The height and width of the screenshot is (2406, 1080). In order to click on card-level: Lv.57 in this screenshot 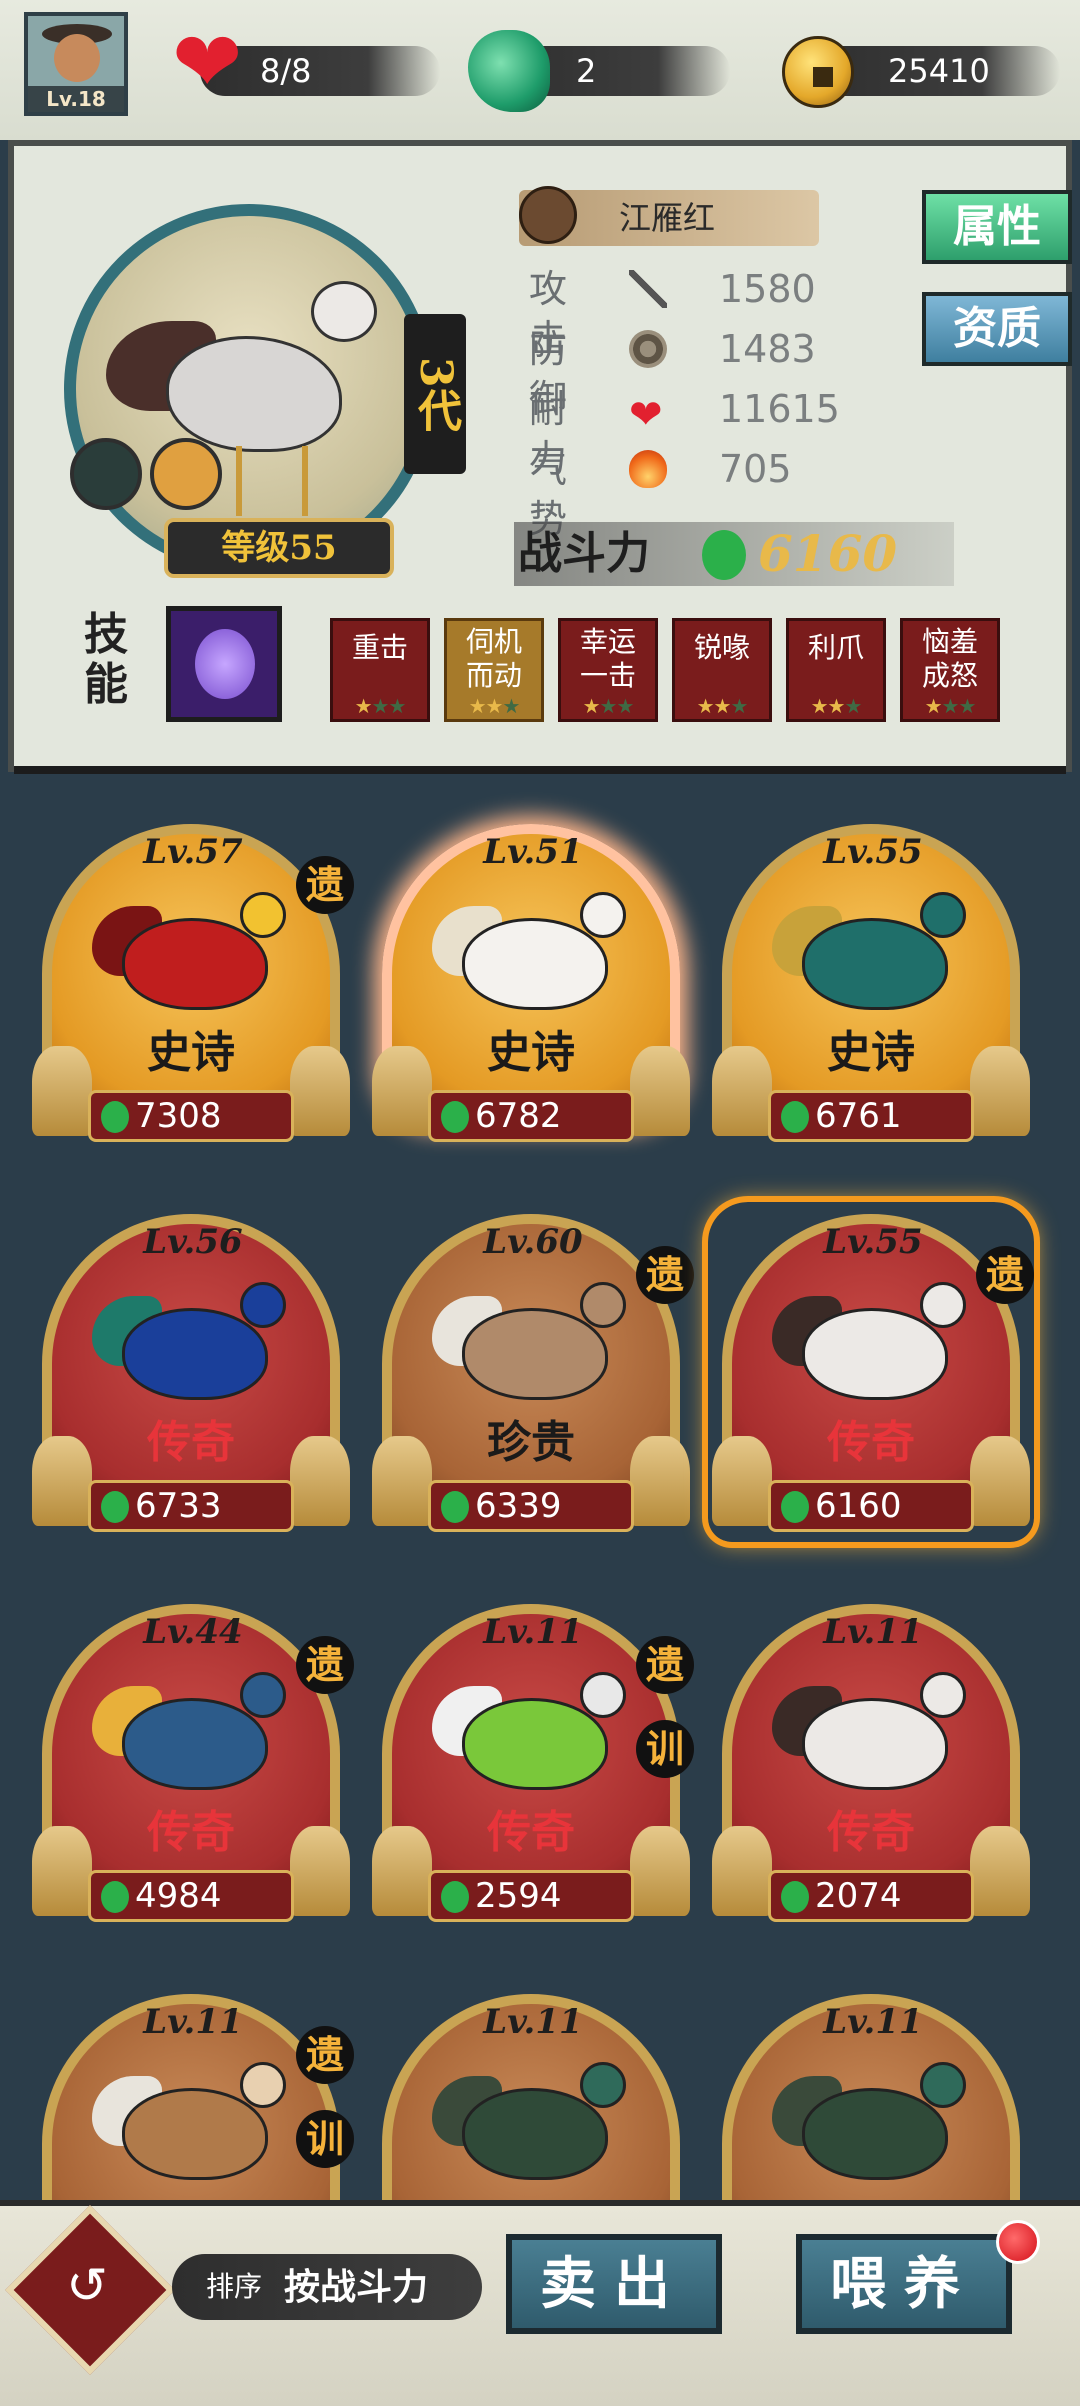, I will do `click(193, 852)`.